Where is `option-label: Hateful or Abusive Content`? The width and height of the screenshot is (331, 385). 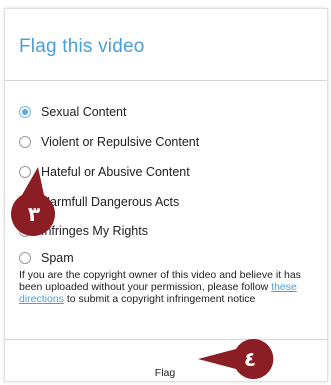 option-label: Hateful or Abusive Content is located at coordinates (115, 172).